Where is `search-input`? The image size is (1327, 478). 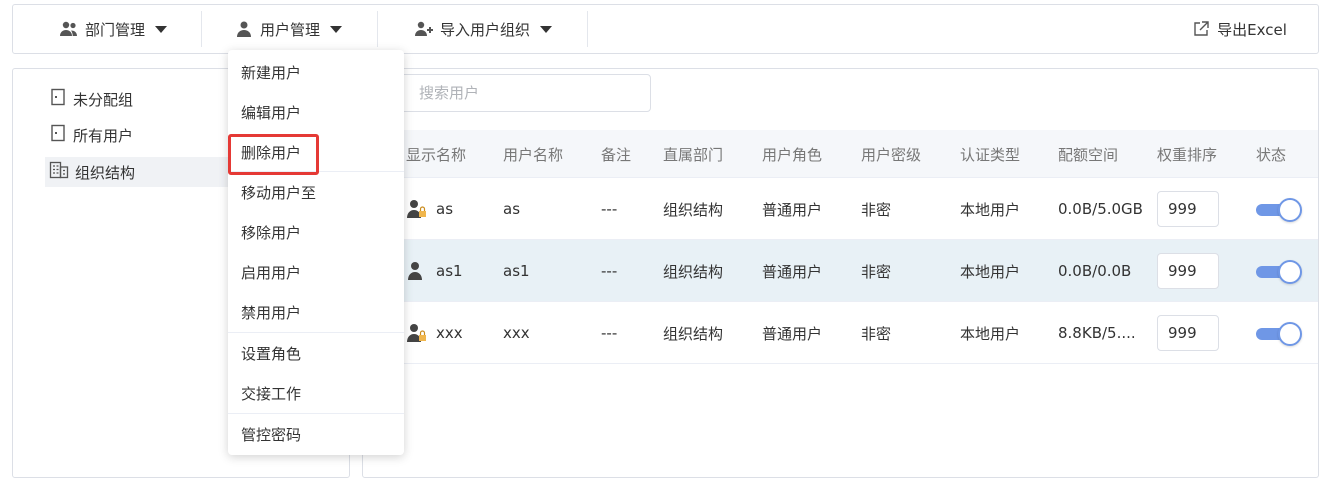
search-input is located at coordinates (518, 93).